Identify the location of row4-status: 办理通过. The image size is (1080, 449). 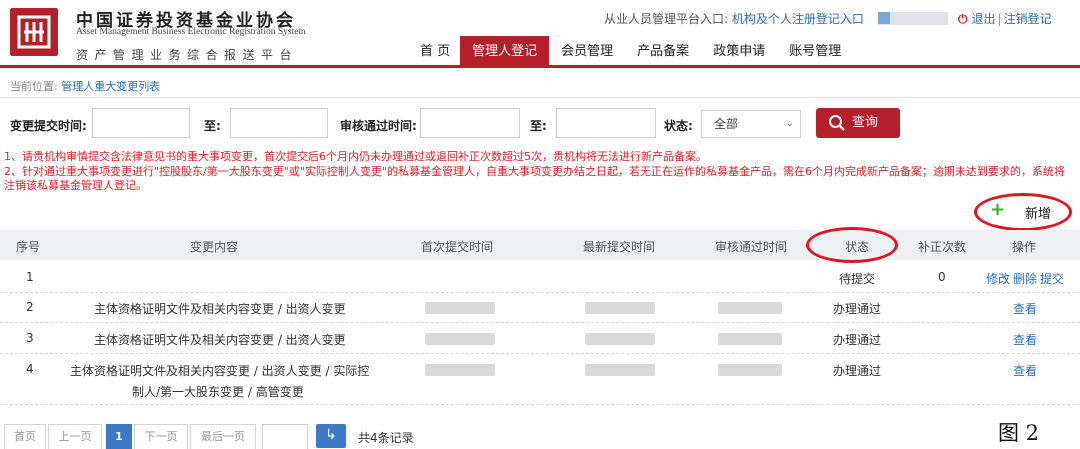
(857, 371).